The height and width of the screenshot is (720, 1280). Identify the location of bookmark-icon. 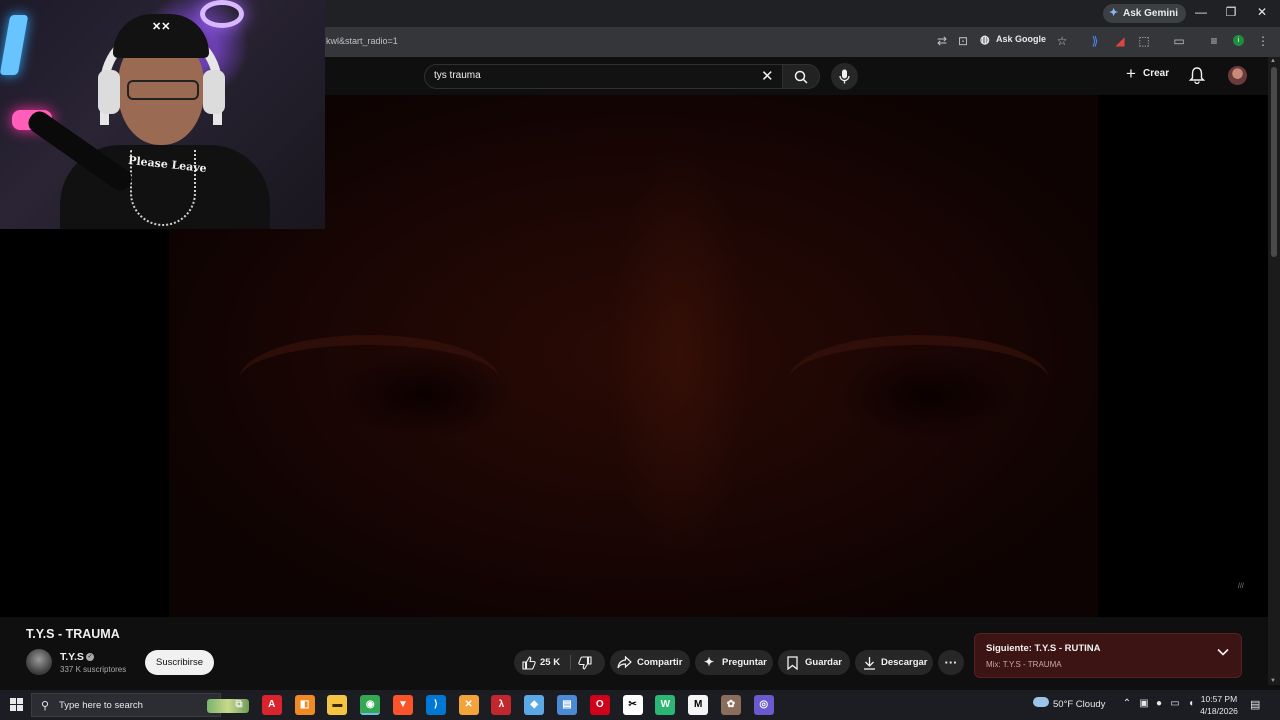
(792, 663).